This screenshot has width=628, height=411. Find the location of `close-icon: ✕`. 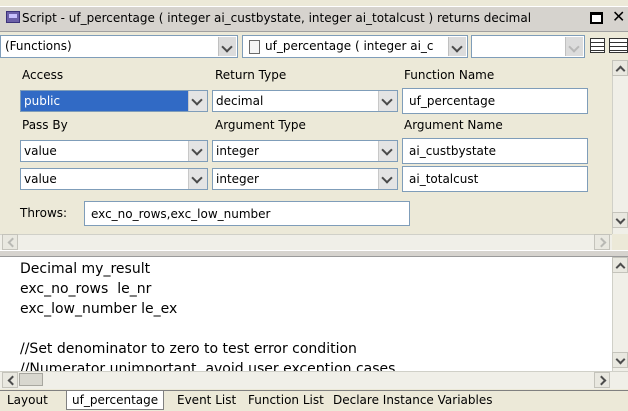

close-icon: ✕ is located at coordinates (618, 16).